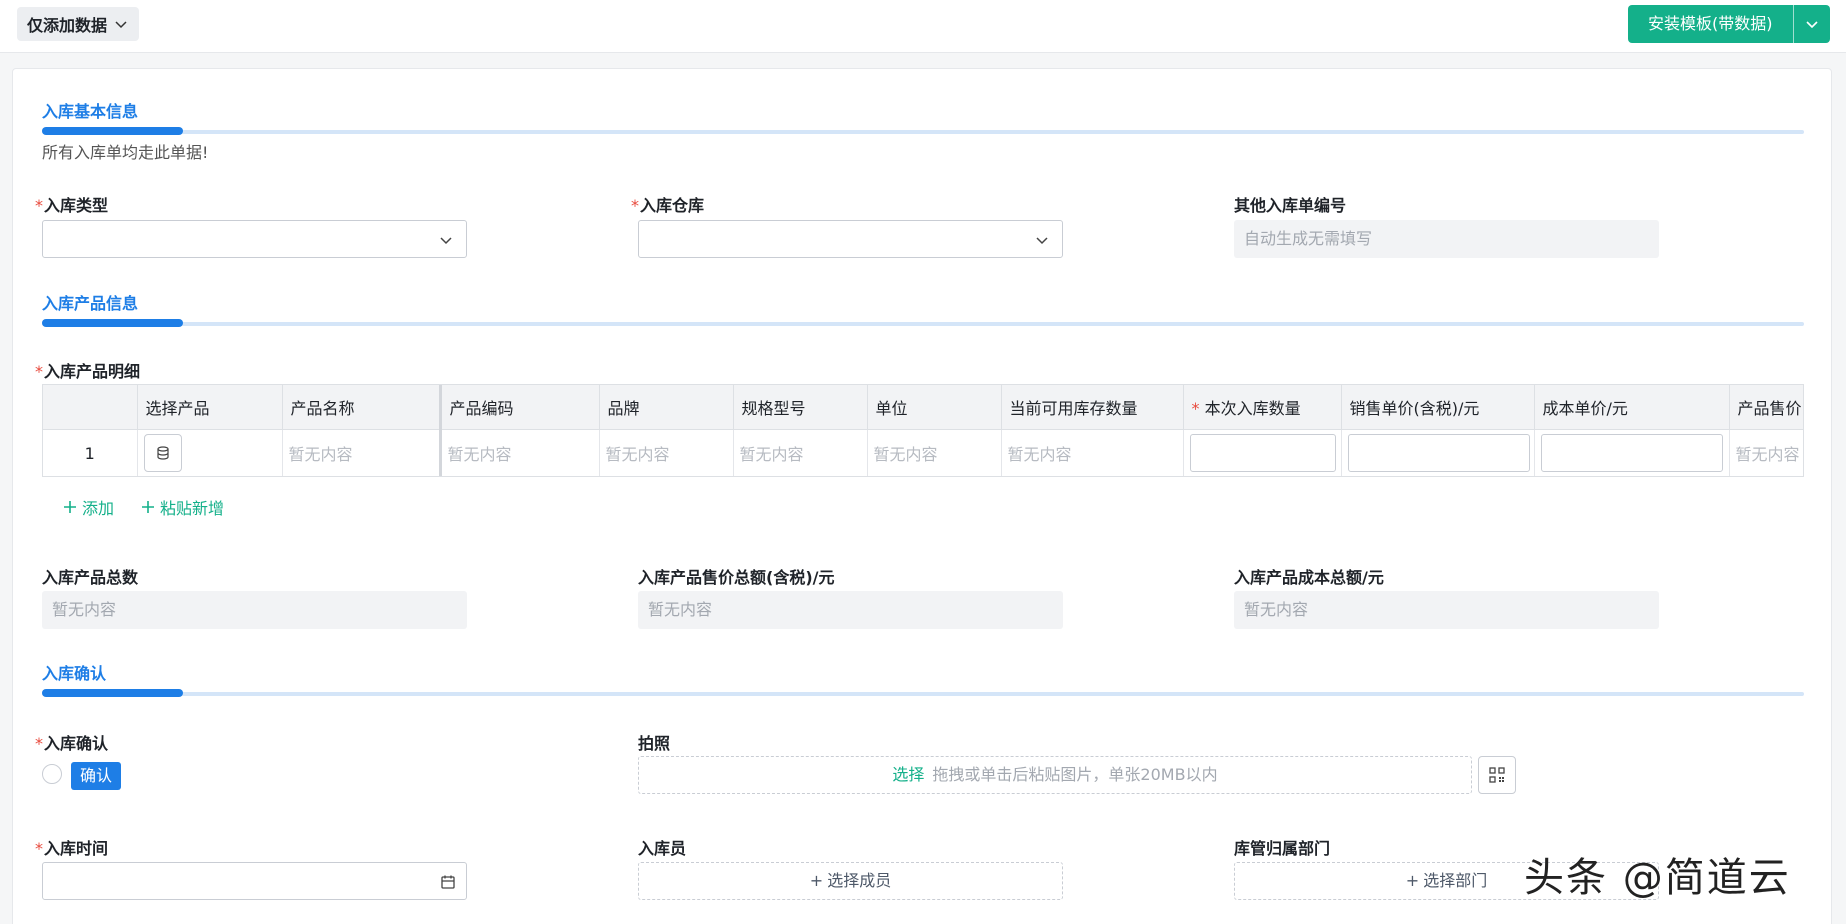 This screenshot has height=924, width=1846. Describe the element at coordinates (662, 848) in the screenshot. I see `field-label-operator: 入库员` at that location.